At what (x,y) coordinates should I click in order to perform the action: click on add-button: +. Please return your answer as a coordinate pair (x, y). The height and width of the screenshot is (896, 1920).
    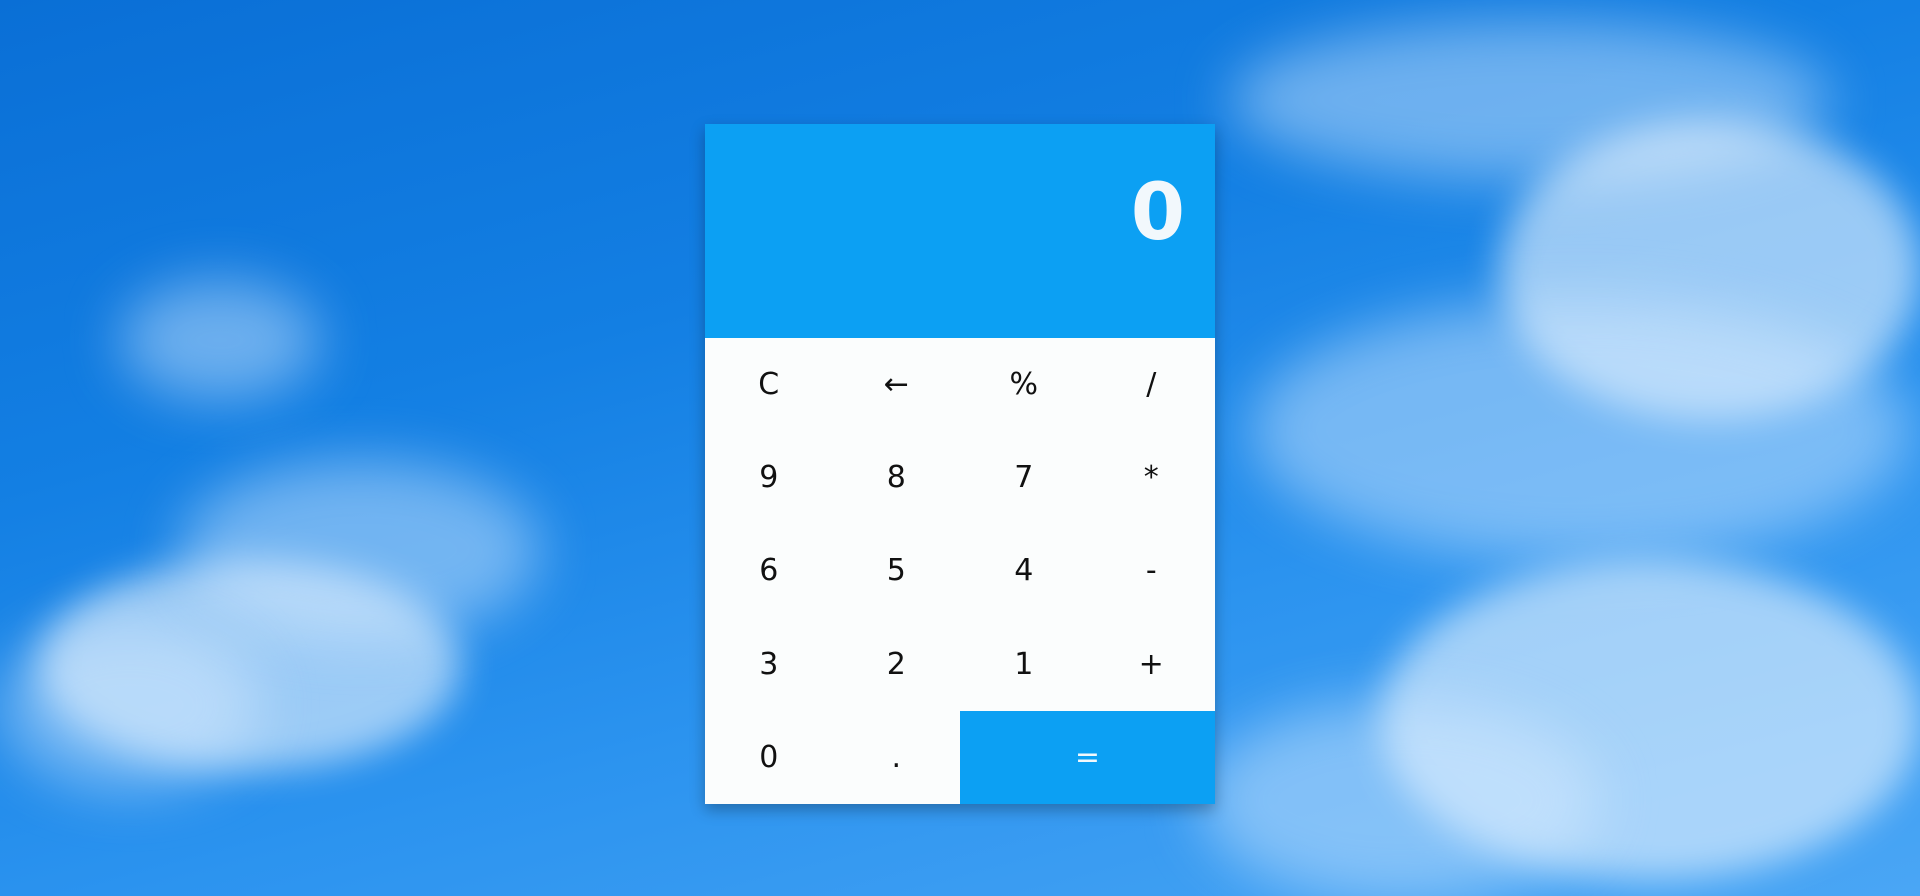
    Looking at the image, I should click on (1151, 664).